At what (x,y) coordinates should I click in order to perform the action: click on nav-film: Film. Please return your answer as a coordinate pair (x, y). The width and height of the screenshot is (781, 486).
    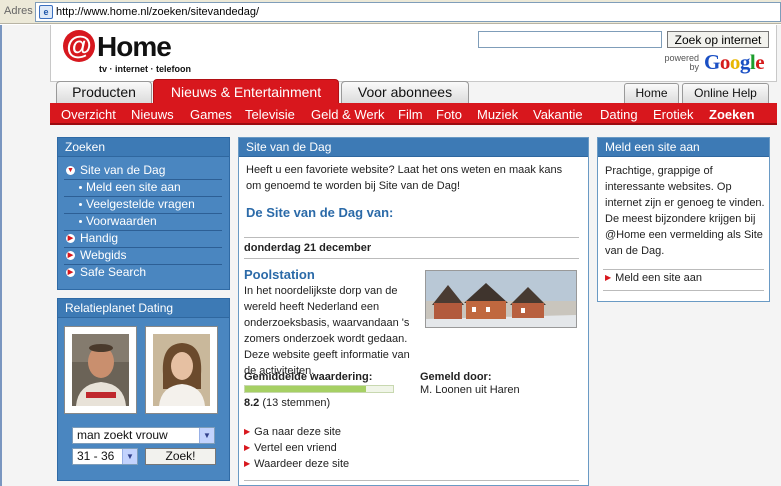
    Looking at the image, I should click on (410, 114).